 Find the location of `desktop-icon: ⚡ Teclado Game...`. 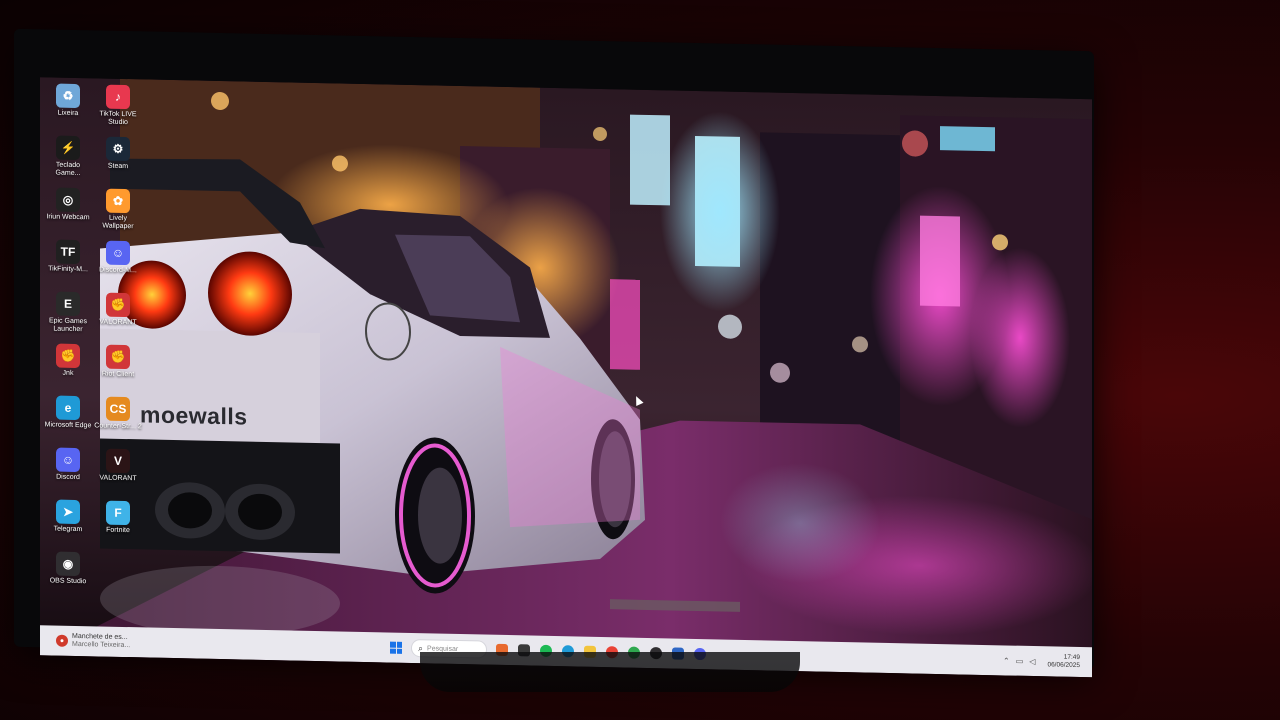

desktop-icon: ⚡ Teclado Game... is located at coordinates (68, 159).